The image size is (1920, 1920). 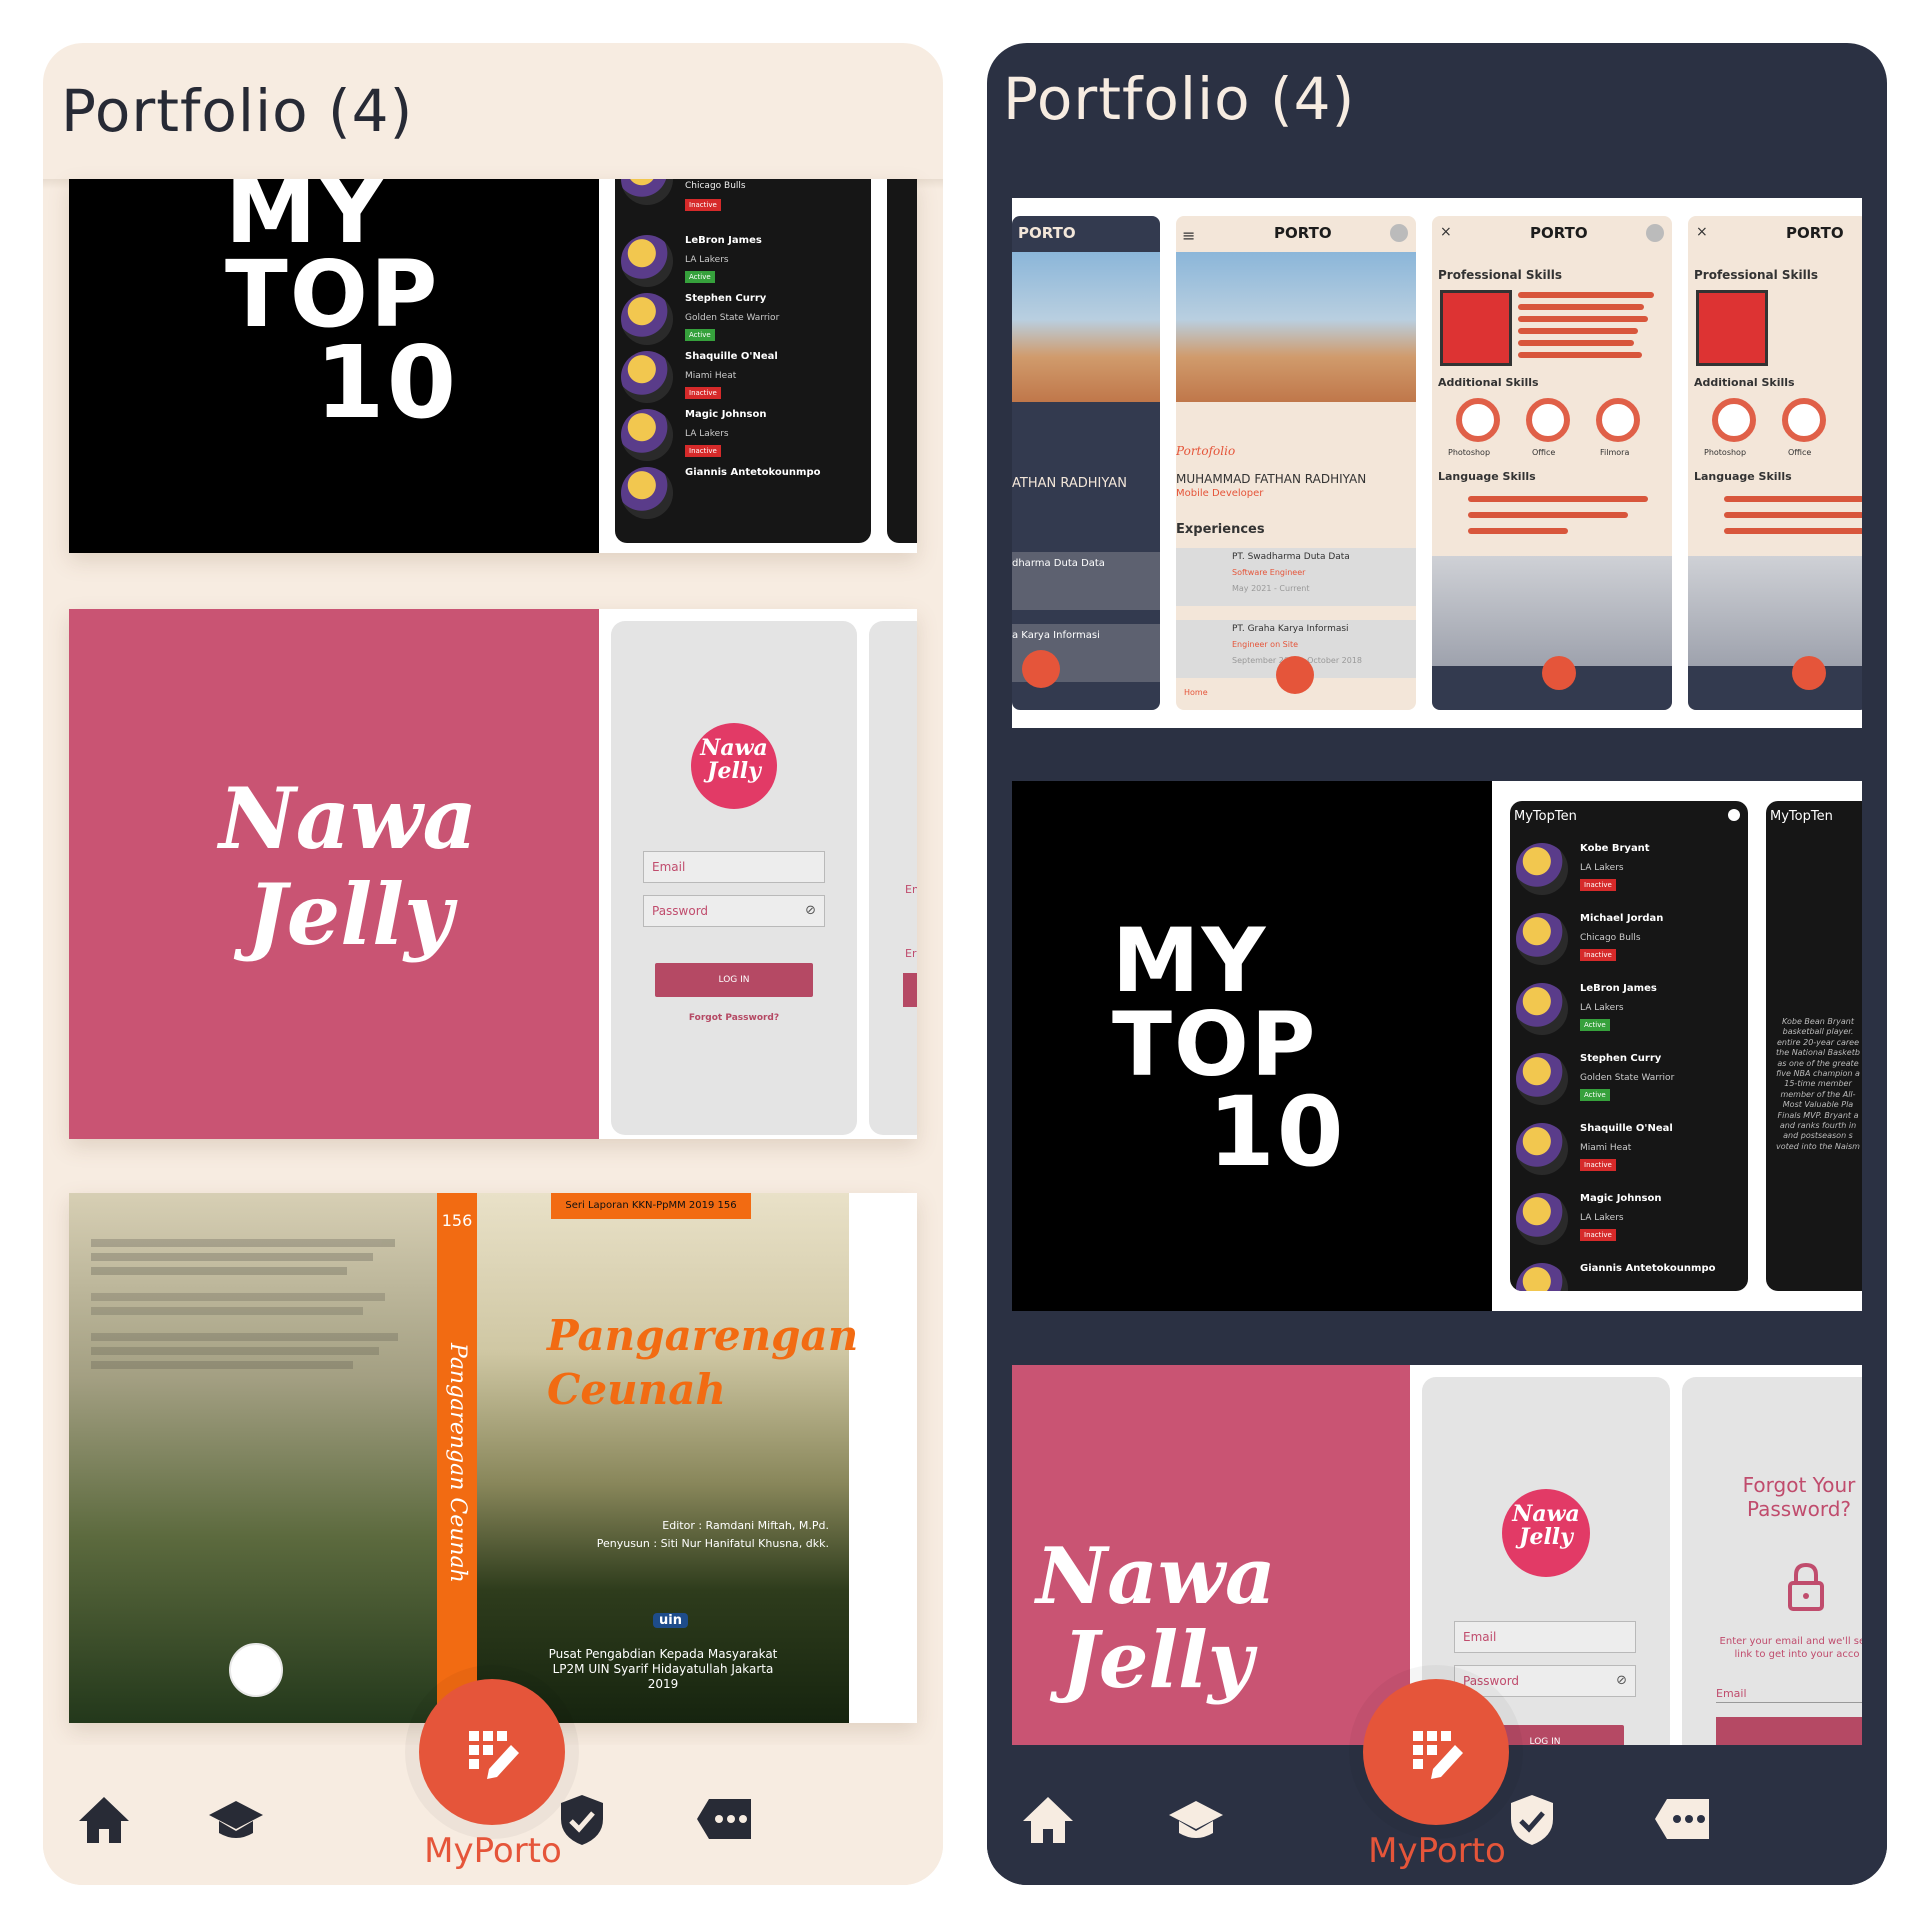 I want to click on forgot-password-link: Forgot Password?, so click(x=734, y=1018).